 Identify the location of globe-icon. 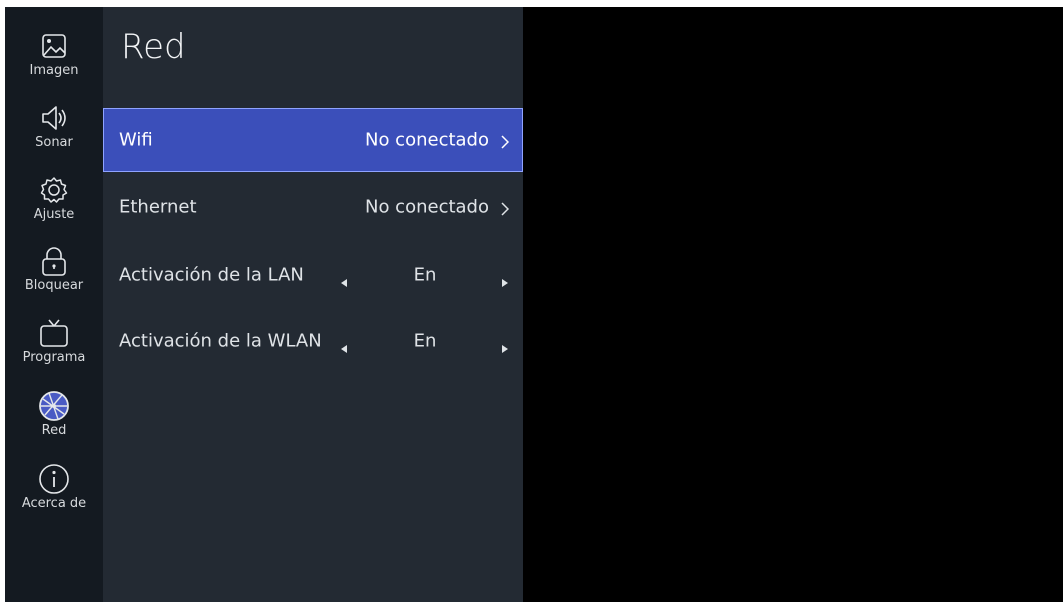
(54, 406).